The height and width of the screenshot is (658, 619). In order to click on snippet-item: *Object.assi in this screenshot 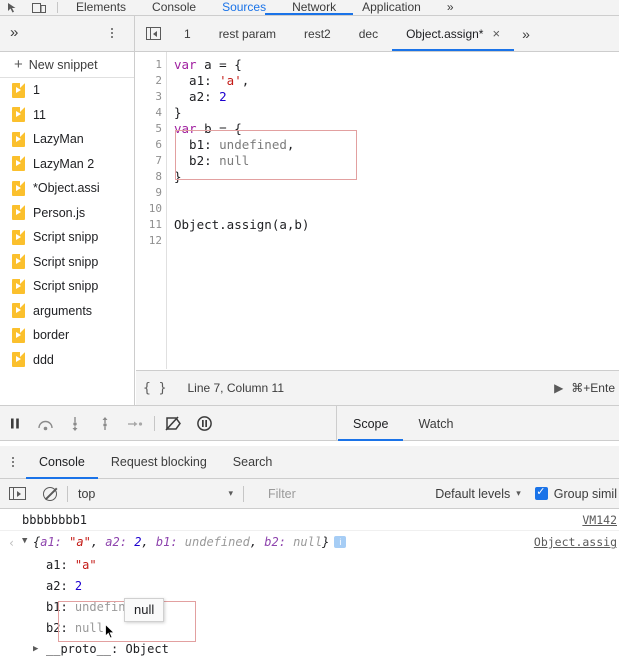, I will do `click(67, 188)`.